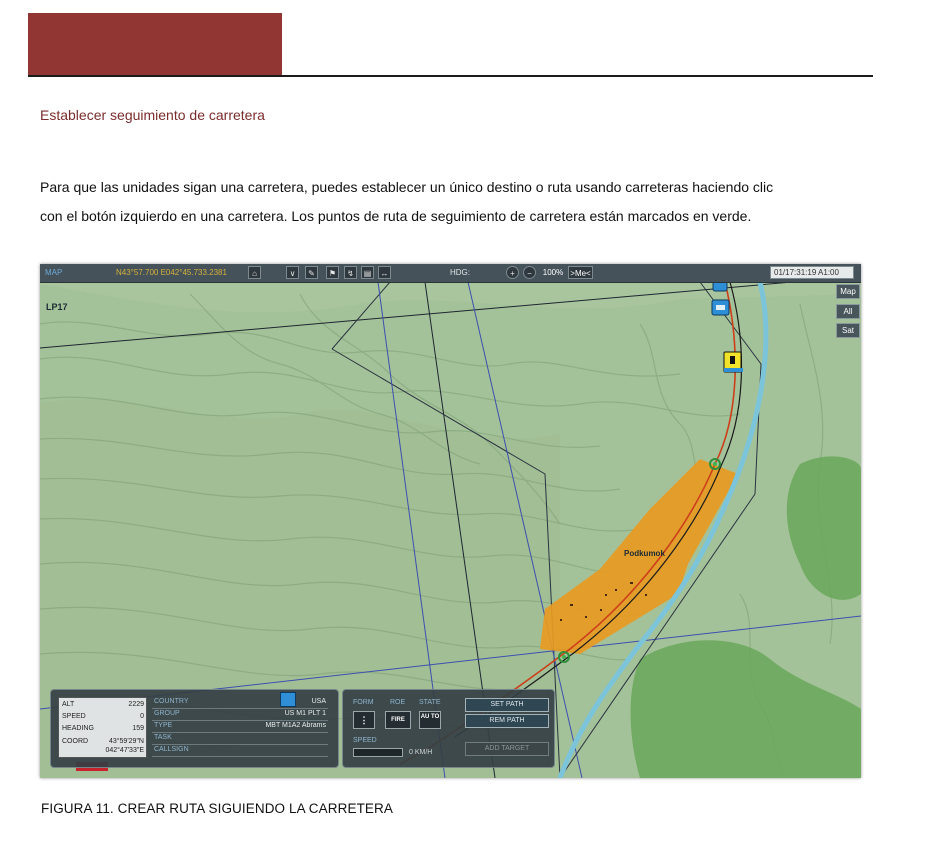  I want to click on coord-row: COORD 43°59'29"N, so click(103, 741).